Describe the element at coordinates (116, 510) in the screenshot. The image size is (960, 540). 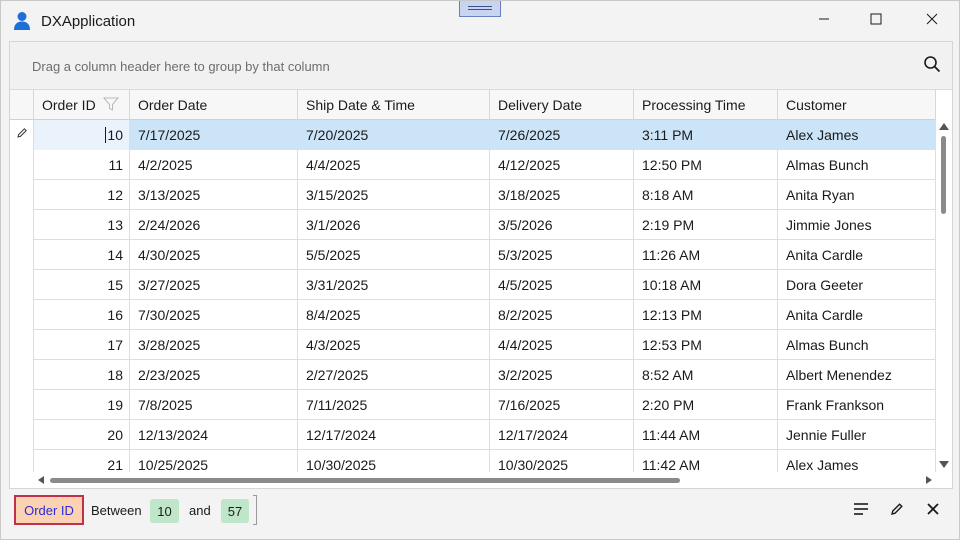
I see `filter-operator: Between` at that location.